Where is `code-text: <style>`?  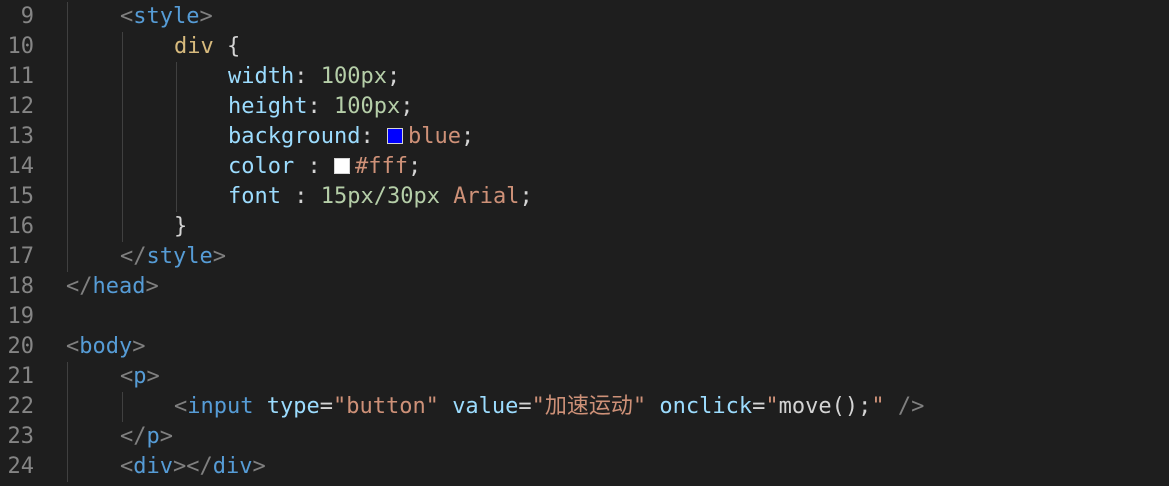
code-text: <style> is located at coordinates (166, 17).